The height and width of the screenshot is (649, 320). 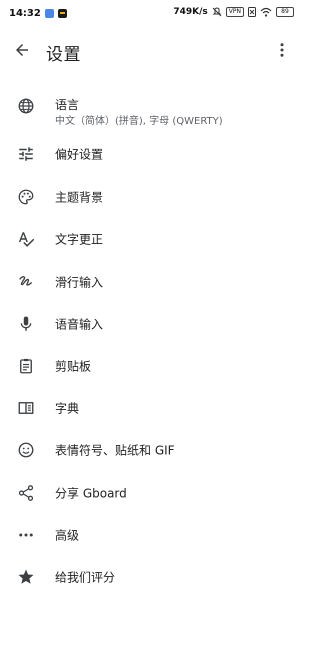 I want to click on vpn-badge: VPN, so click(x=234, y=12).